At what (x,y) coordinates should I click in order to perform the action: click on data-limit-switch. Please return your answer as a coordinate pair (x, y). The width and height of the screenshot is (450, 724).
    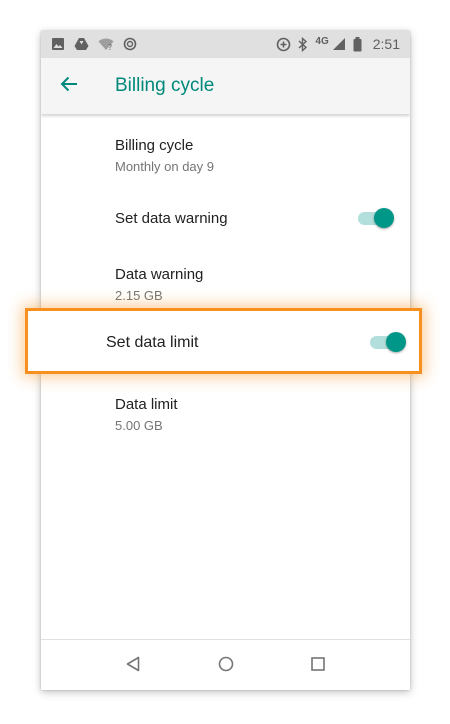
    Looking at the image, I should click on (388, 342).